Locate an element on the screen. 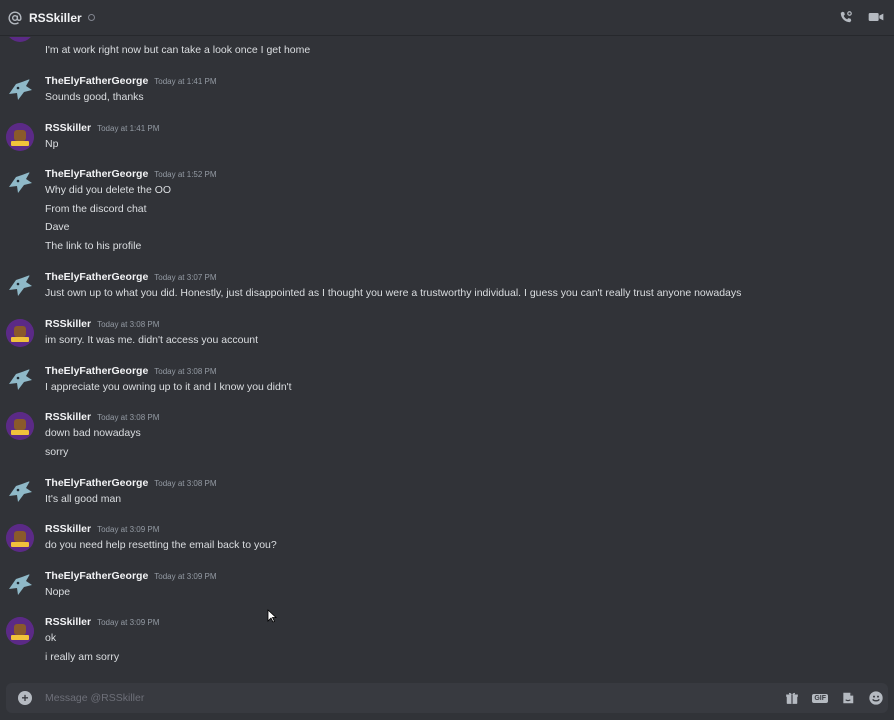 Image resolution: width=894 pixels, height=720 pixels. message-author: TheElyFatherGeorge Today at 1:41 PM is located at coordinates (131, 81).